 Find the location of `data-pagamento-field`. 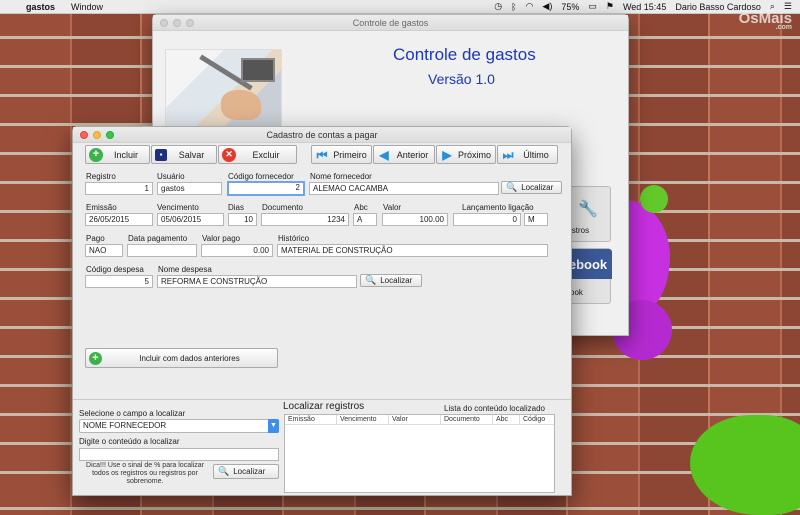

data-pagamento-field is located at coordinates (162, 250).